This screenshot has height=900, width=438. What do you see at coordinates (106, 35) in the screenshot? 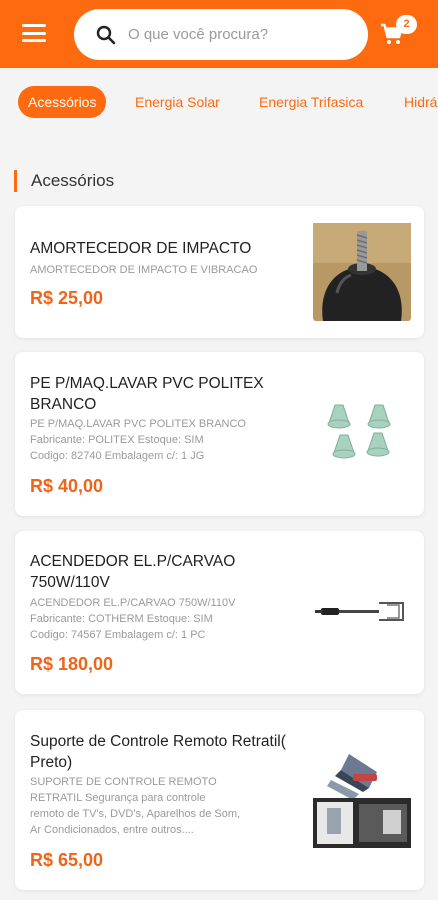
I see `search-icon` at bounding box center [106, 35].